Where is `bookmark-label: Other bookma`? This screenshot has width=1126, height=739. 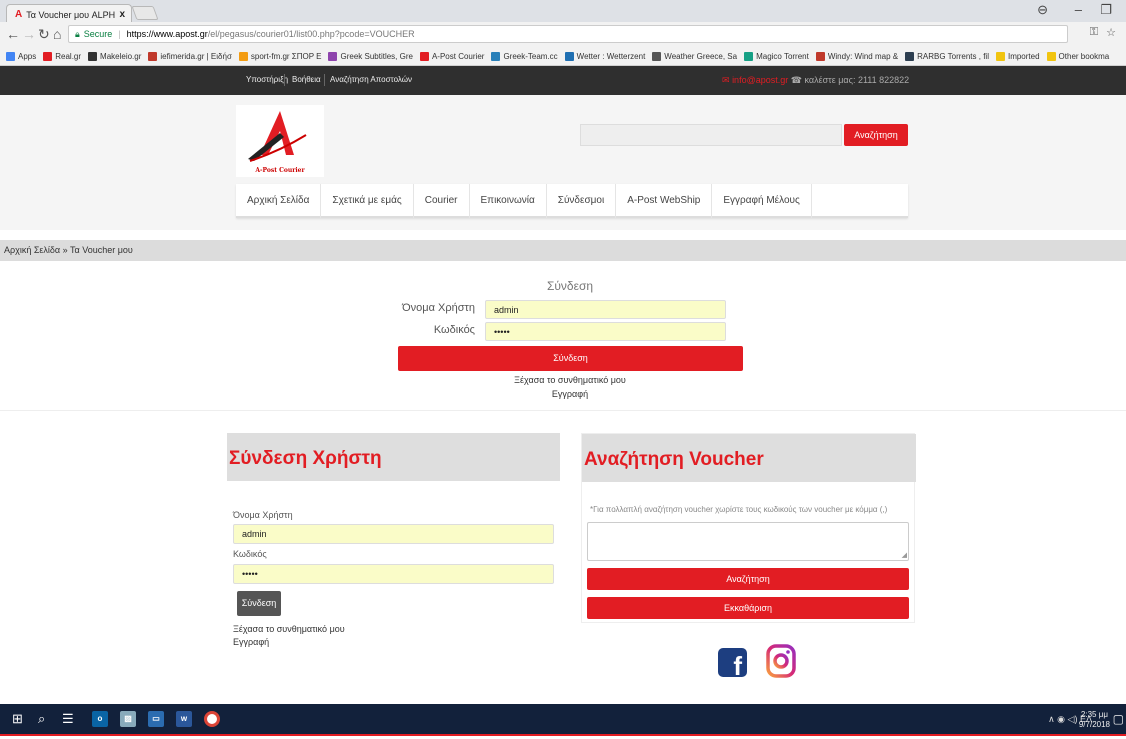
bookmark-label: Other bookma is located at coordinates (1084, 56).